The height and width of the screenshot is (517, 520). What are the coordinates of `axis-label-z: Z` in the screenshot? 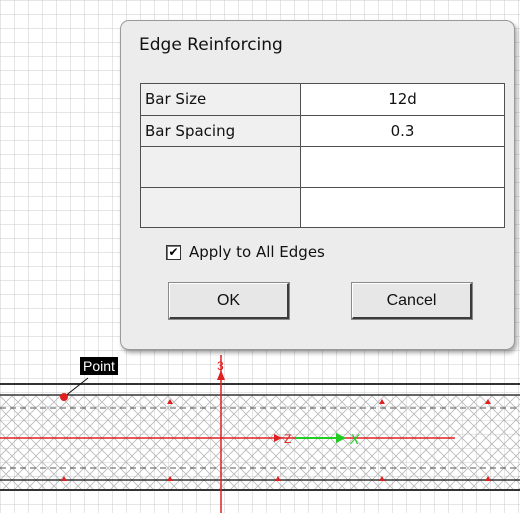 It's located at (287, 439).